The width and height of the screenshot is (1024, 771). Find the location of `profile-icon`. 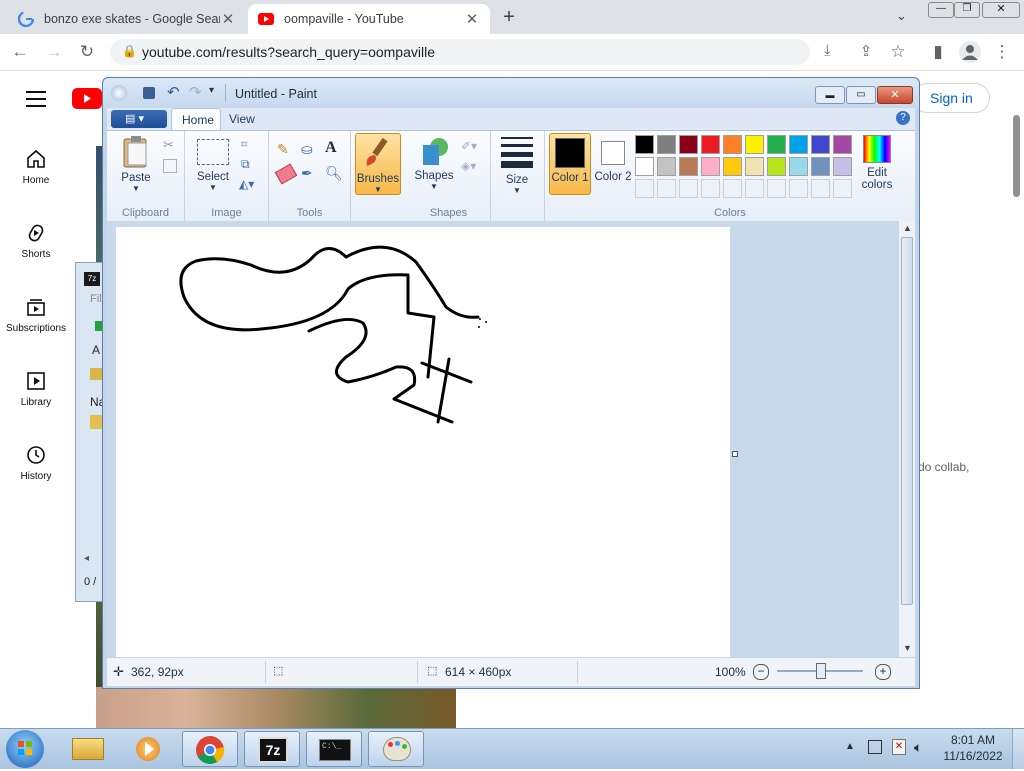

profile-icon is located at coordinates (970, 52).